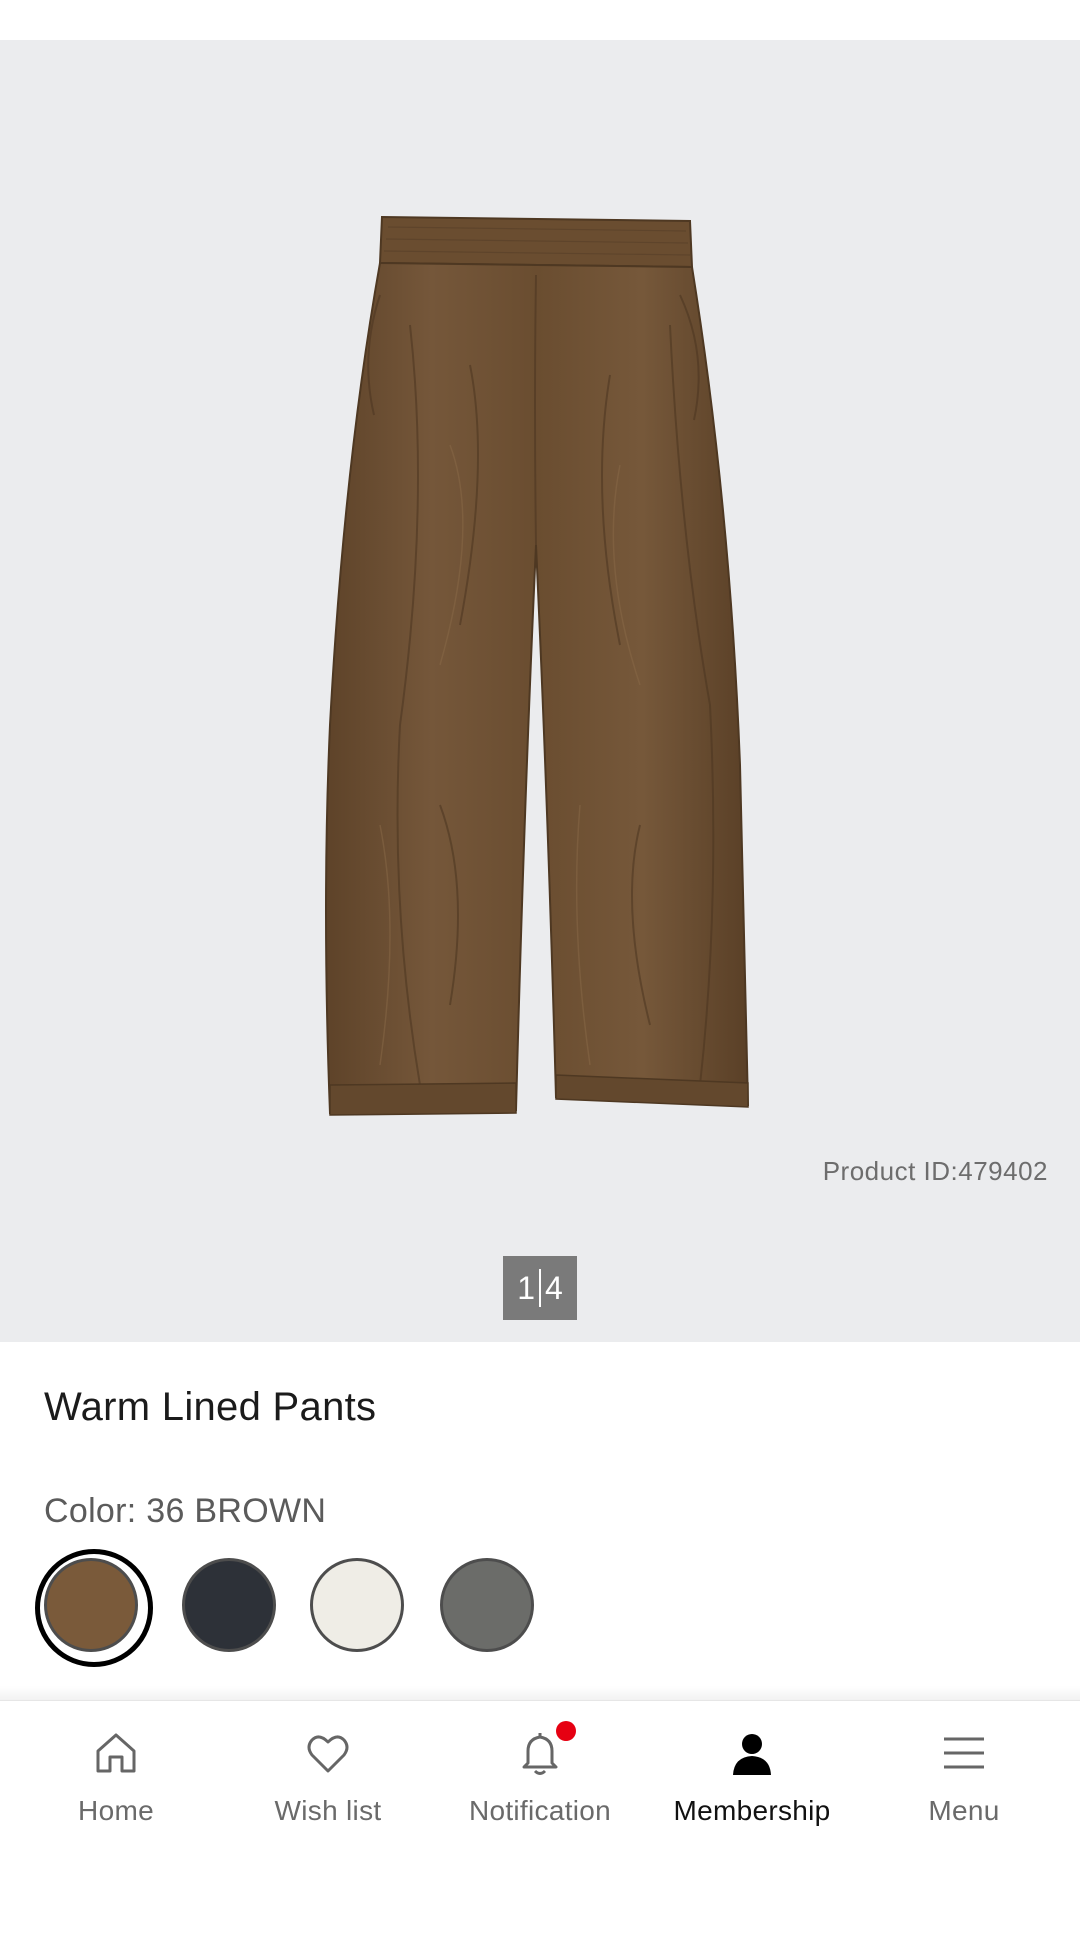  What do you see at coordinates (964, 1789) in the screenshot?
I see `nav-item-menu: Menu` at bounding box center [964, 1789].